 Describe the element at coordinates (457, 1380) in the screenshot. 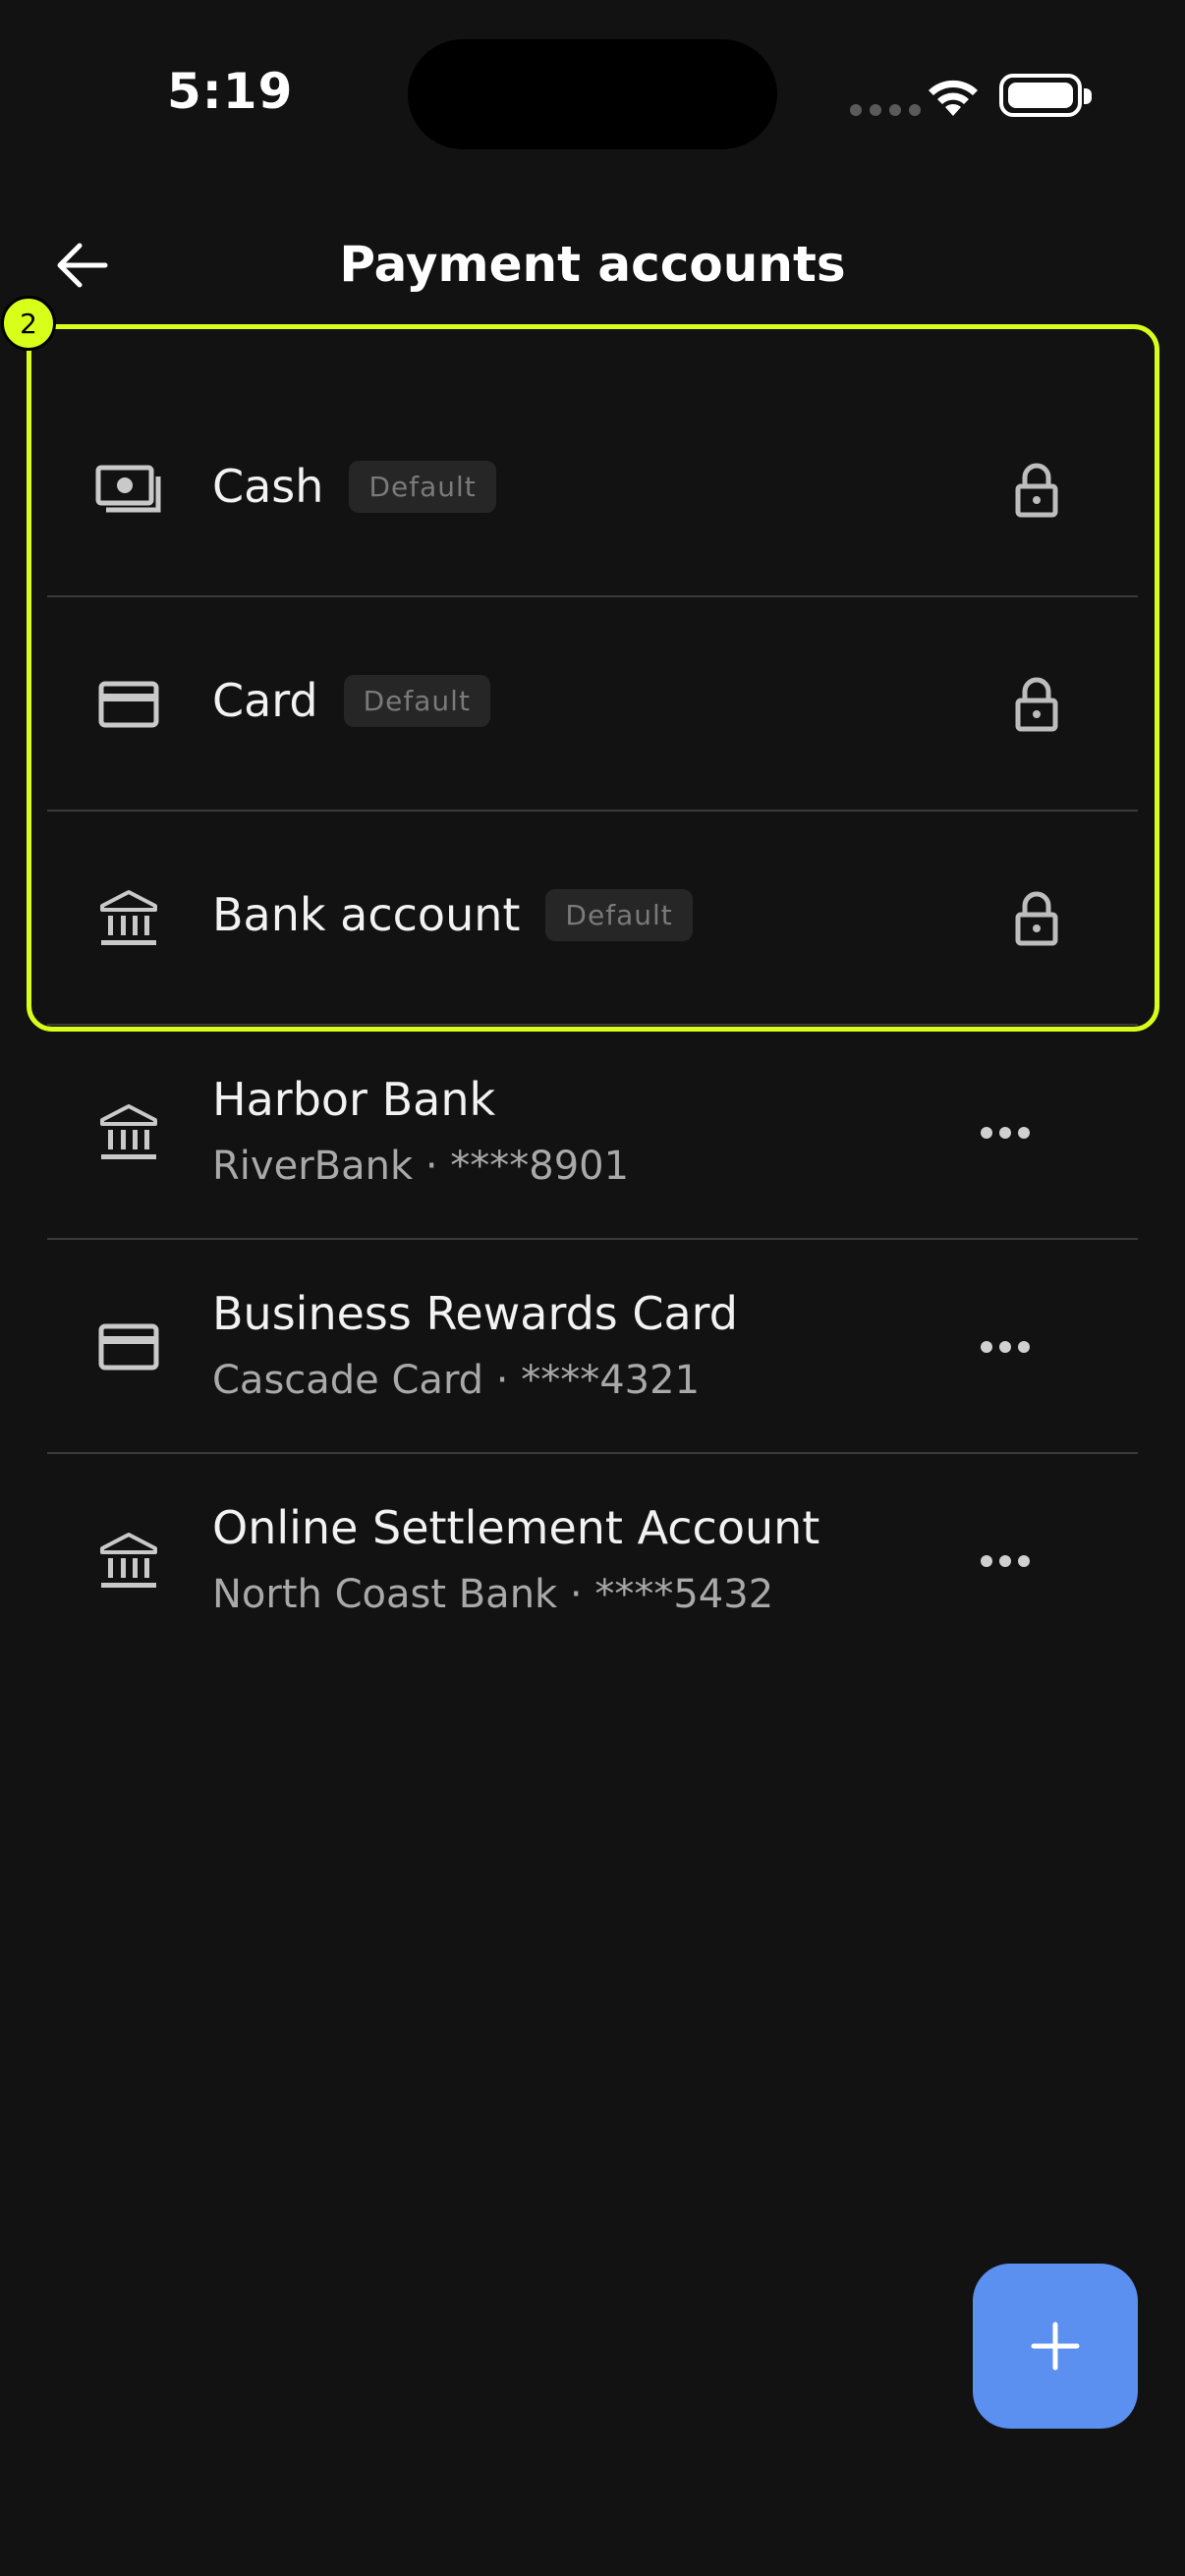

I see `account-subtitle: Cascade Card · ****4321` at that location.